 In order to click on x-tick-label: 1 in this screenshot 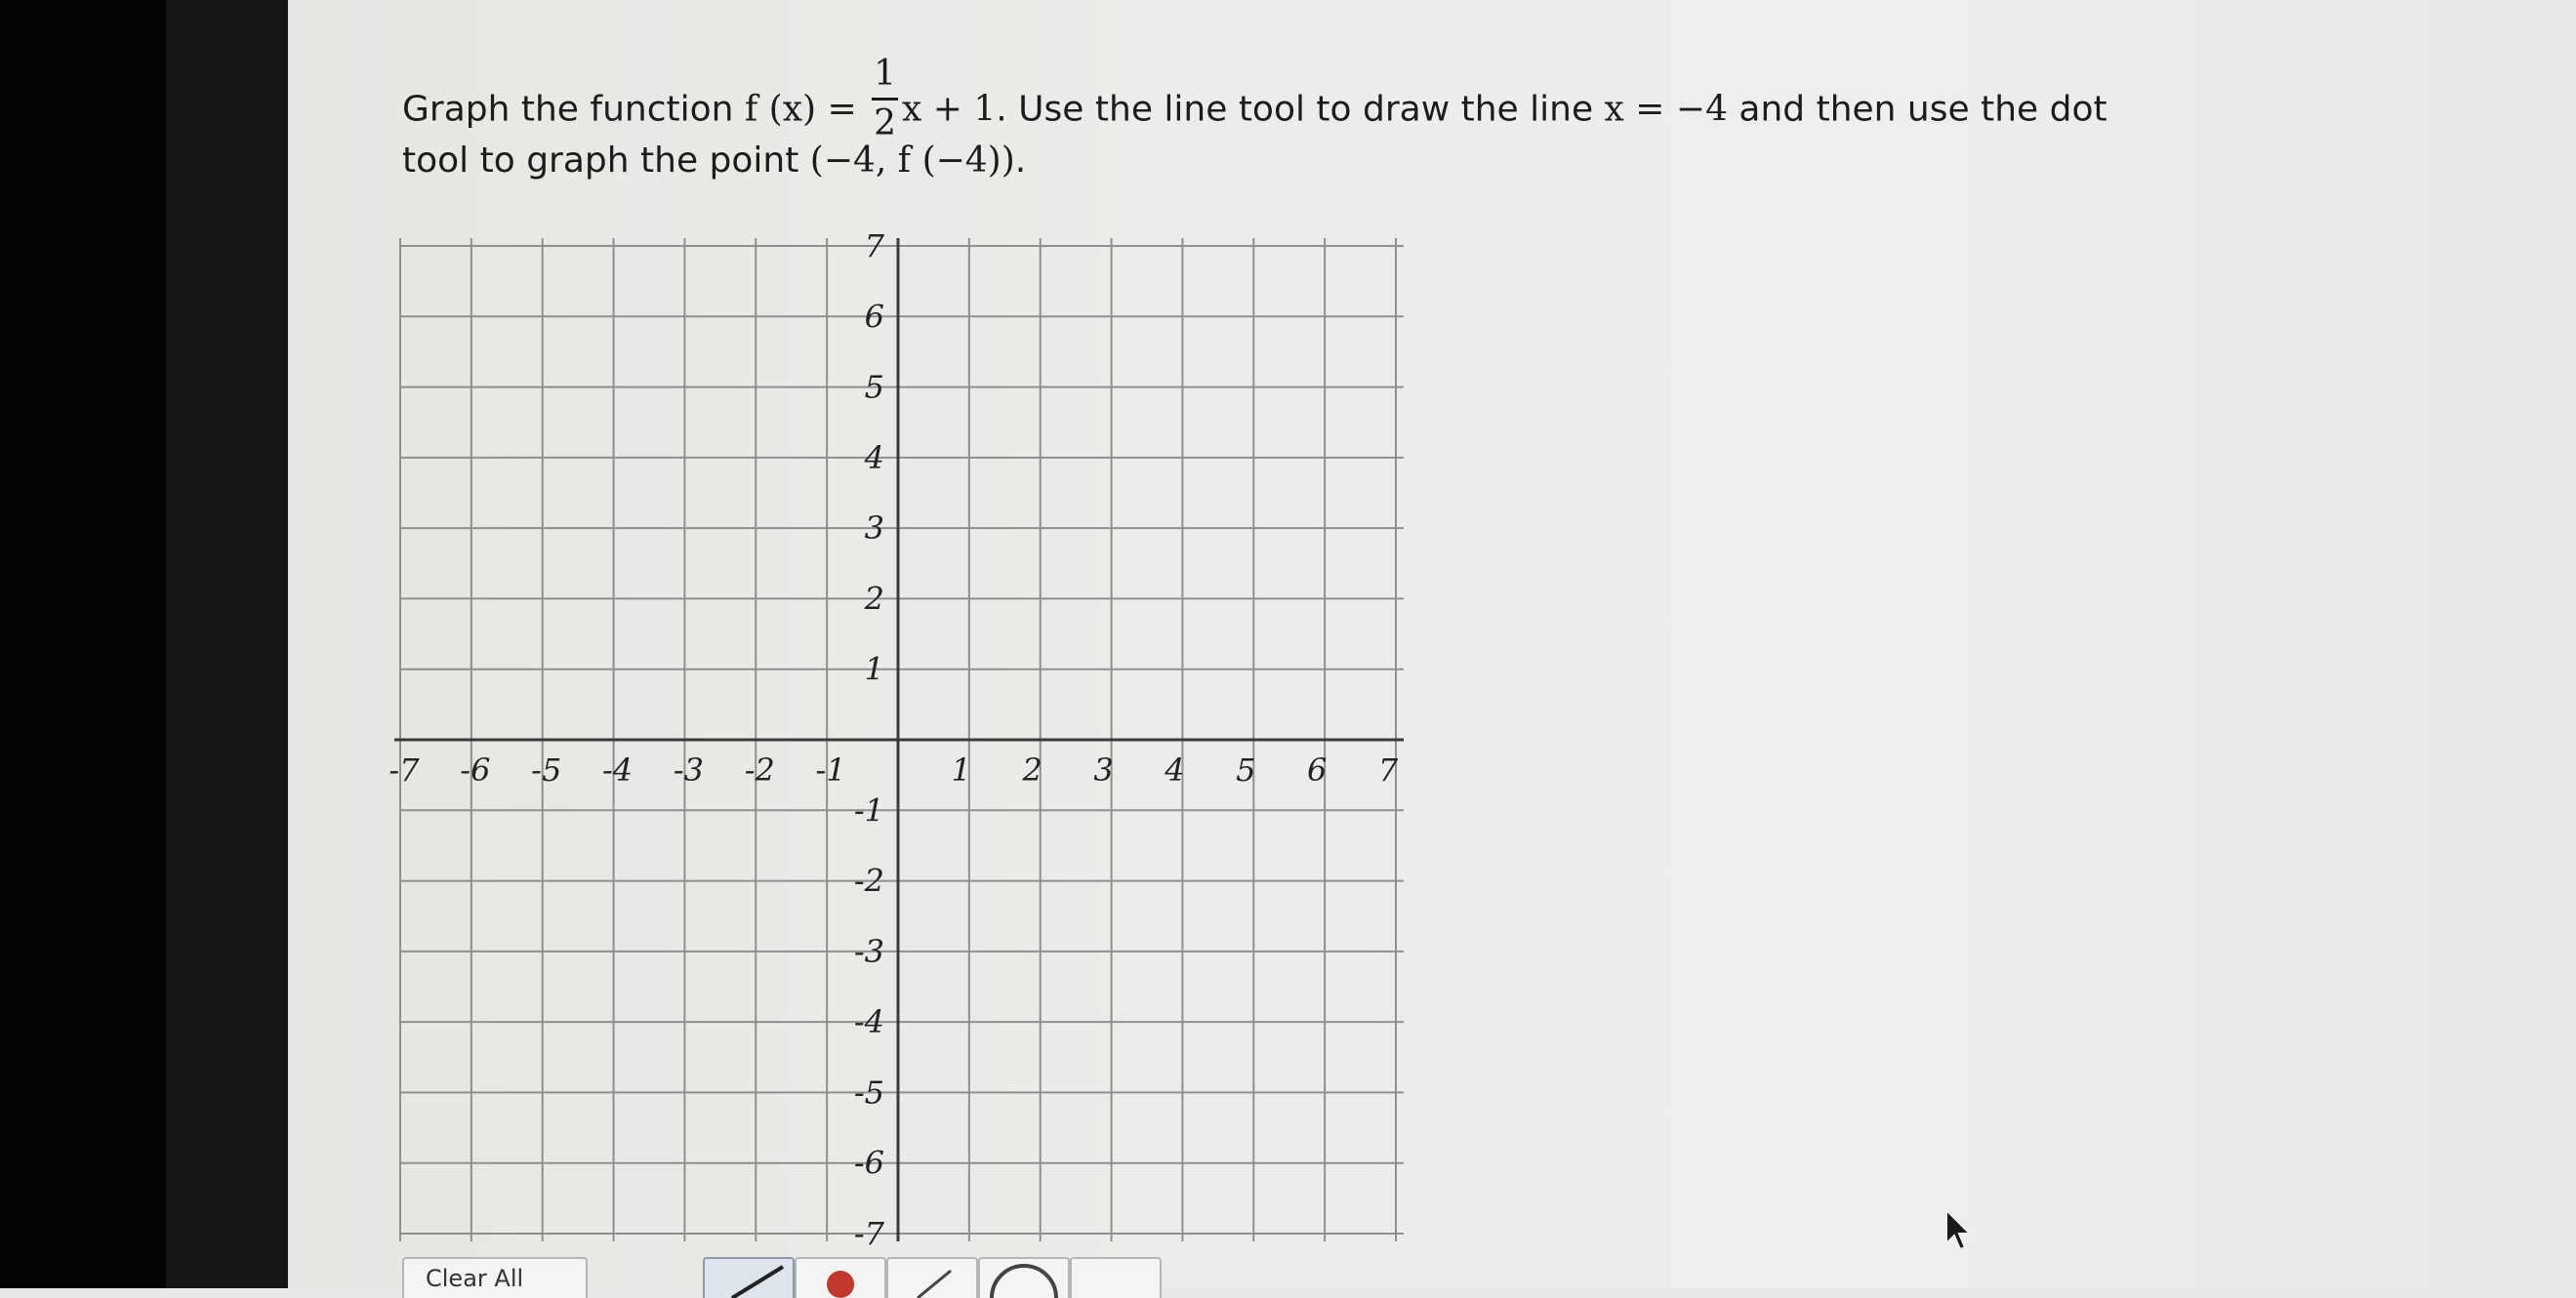, I will do `click(961, 770)`.